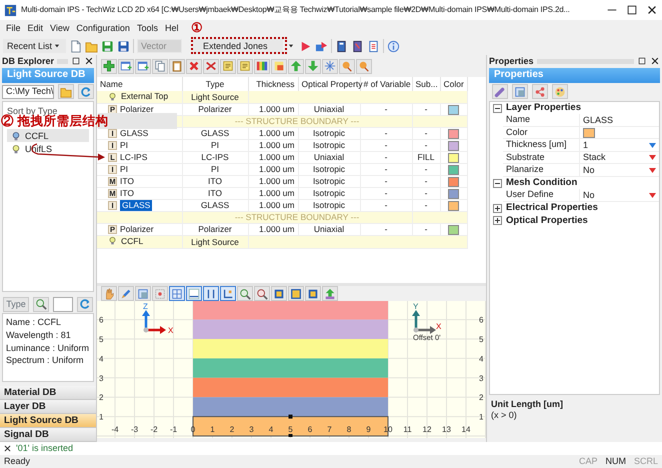  Describe the element at coordinates (54, 121) in the screenshot. I see `annotation-label: ② 拖拽所需层结构` at that location.